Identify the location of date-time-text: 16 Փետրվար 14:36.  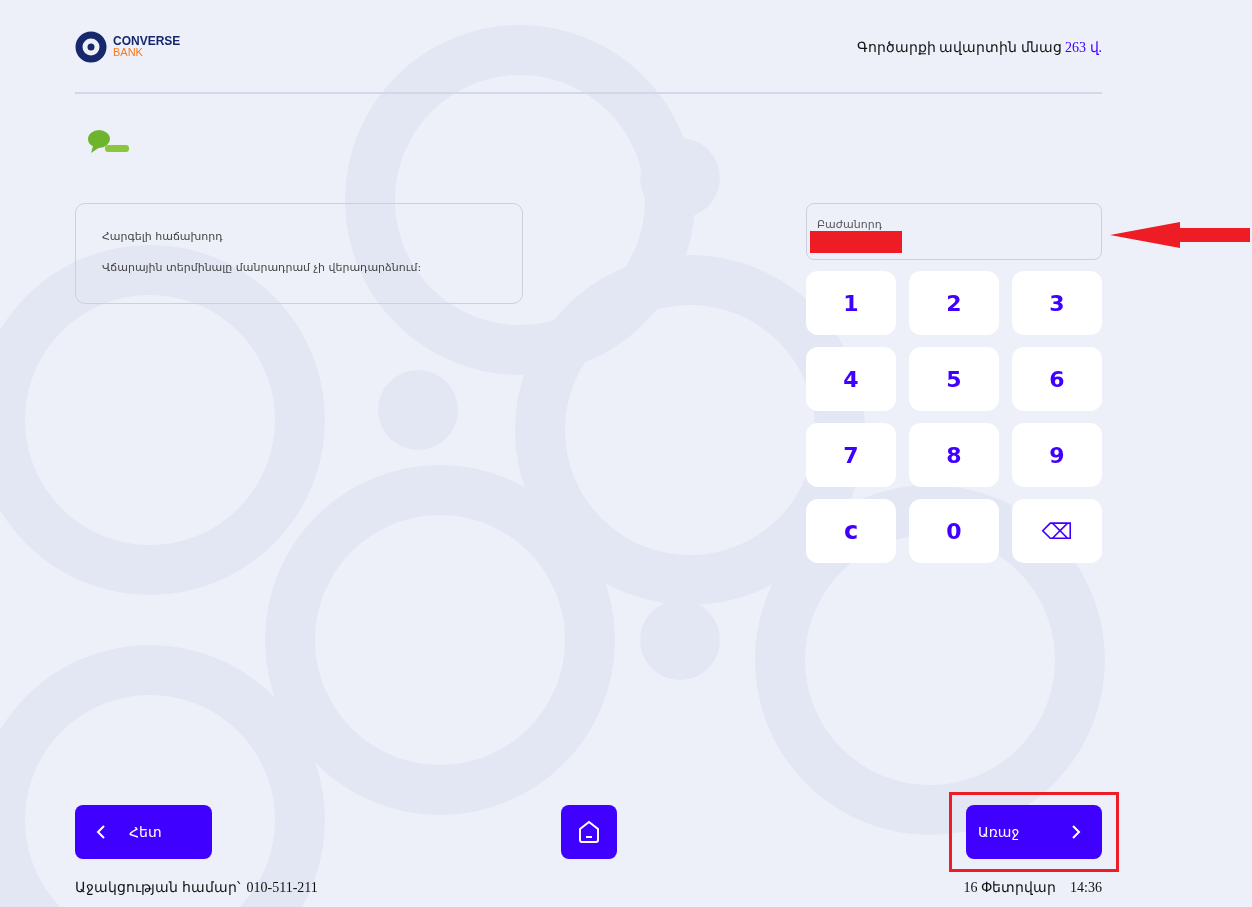
(1032, 888).